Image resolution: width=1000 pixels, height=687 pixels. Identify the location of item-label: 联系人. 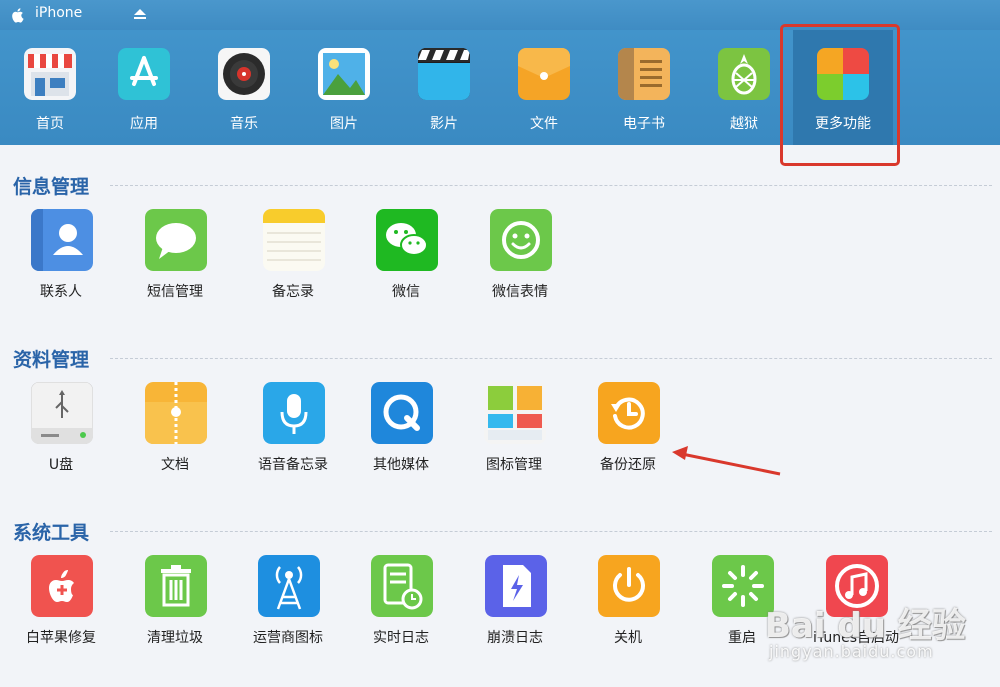
(61, 292).